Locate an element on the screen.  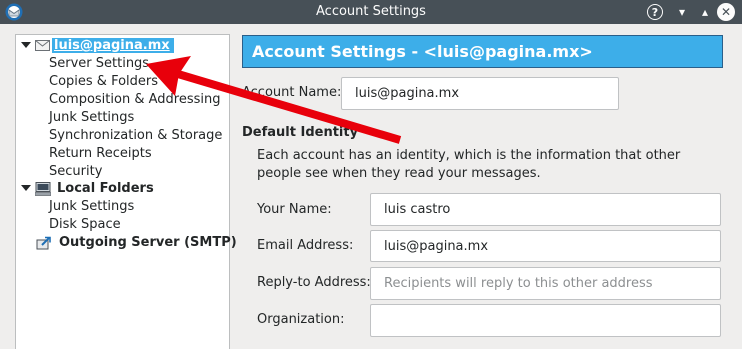
reply-to-address-field is located at coordinates (545, 283).